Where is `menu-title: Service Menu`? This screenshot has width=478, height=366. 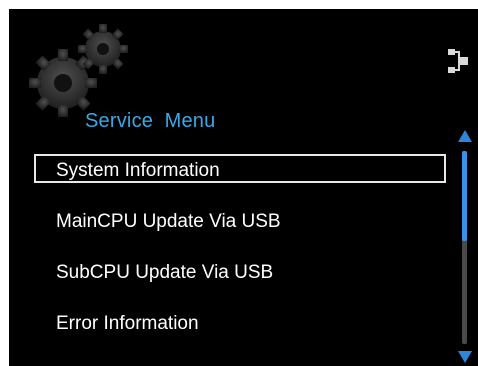 menu-title: Service Menu is located at coordinates (150, 121).